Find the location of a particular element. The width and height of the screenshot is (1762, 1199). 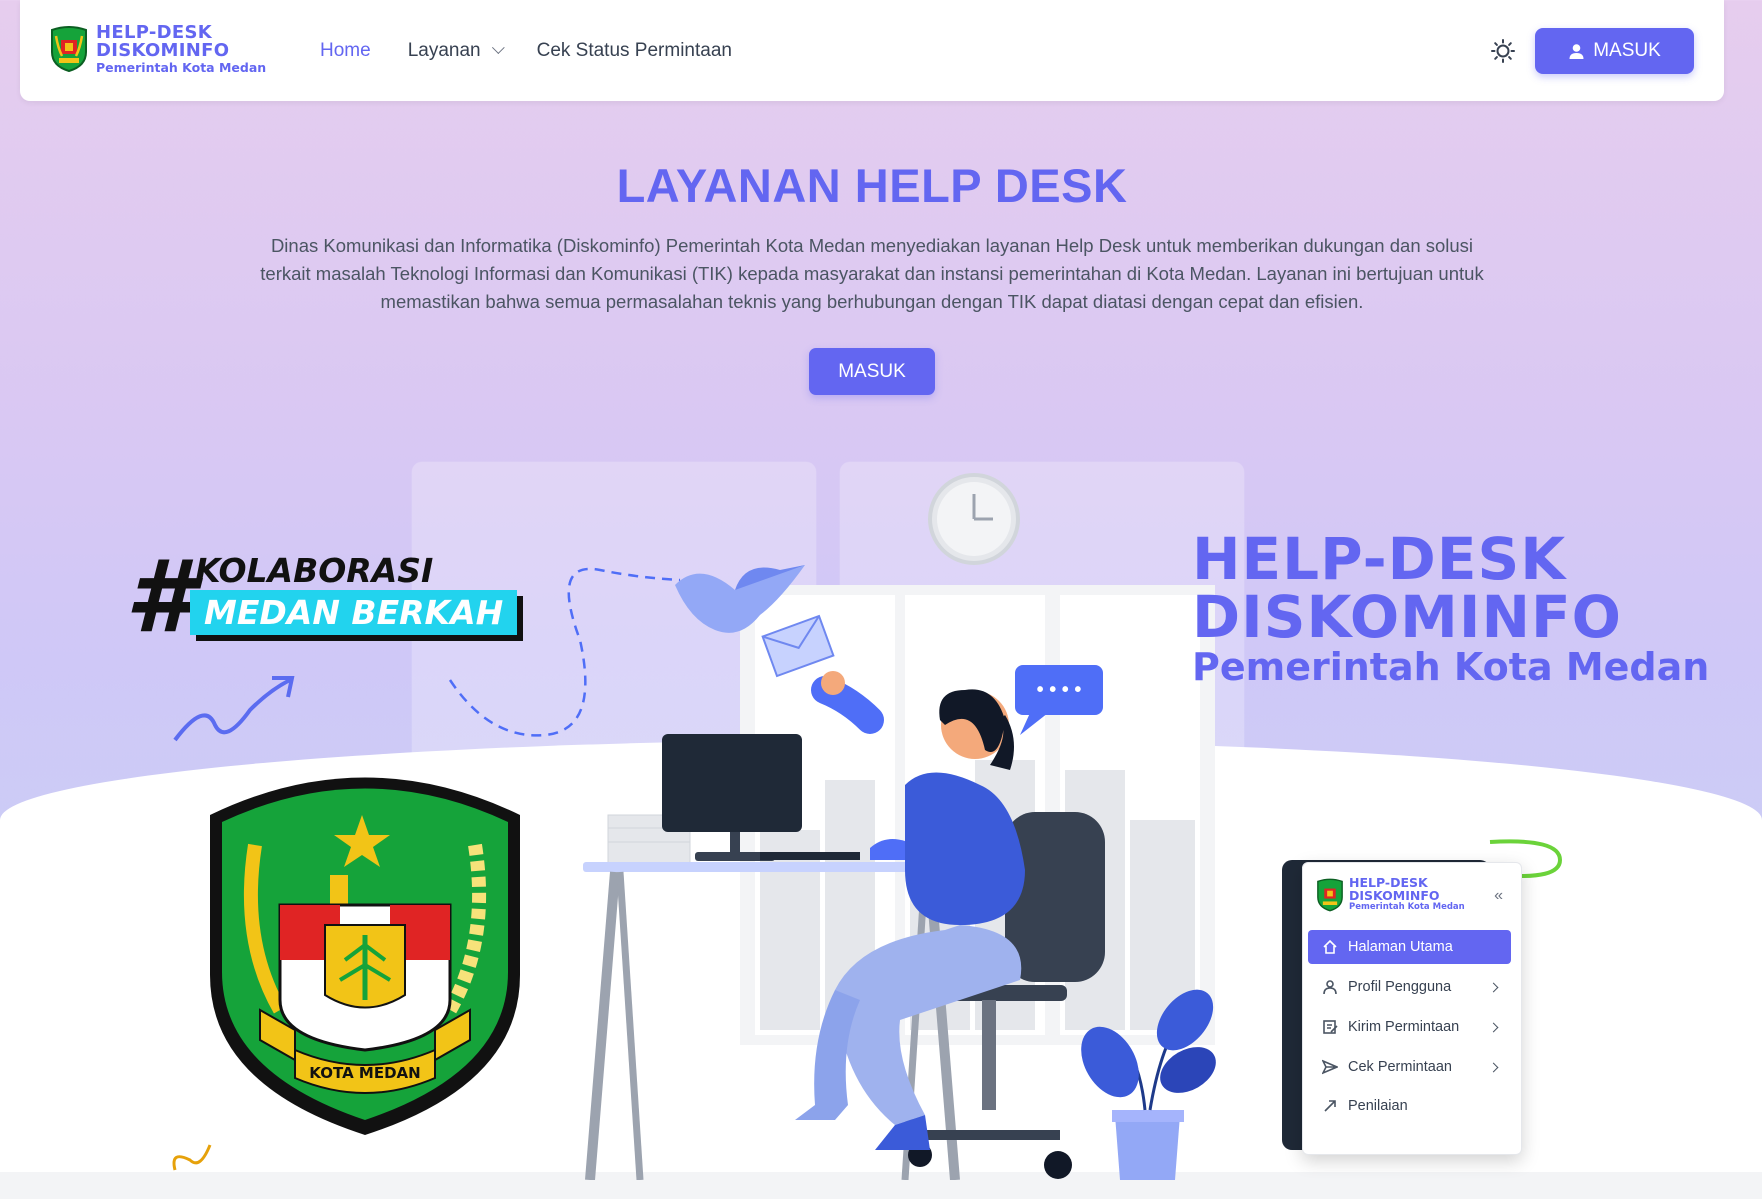

navbar-login-button: MASUK is located at coordinates (1614, 51).